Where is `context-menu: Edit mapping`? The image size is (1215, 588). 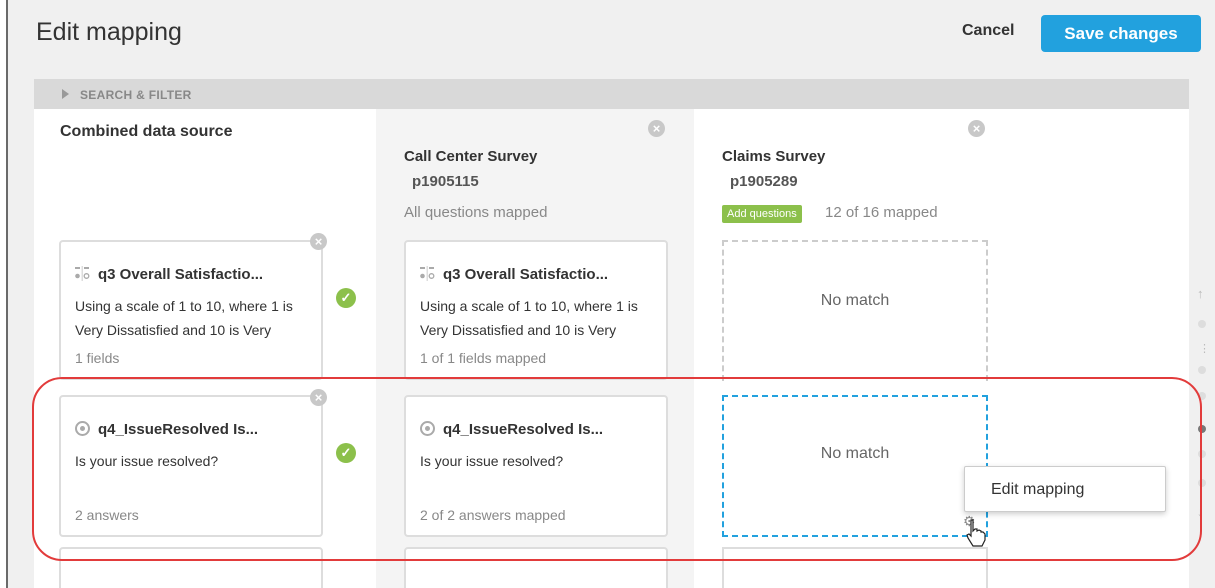 context-menu: Edit mapping is located at coordinates (1065, 489).